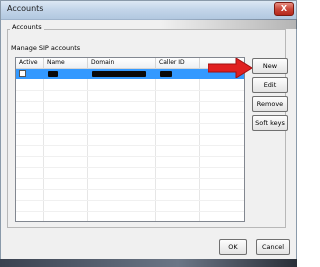 This screenshot has height=267, width=320. What do you see at coordinates (270, 85) in the screenshot?
I see `edit-button: Edit` at bounding box center [270, 85].